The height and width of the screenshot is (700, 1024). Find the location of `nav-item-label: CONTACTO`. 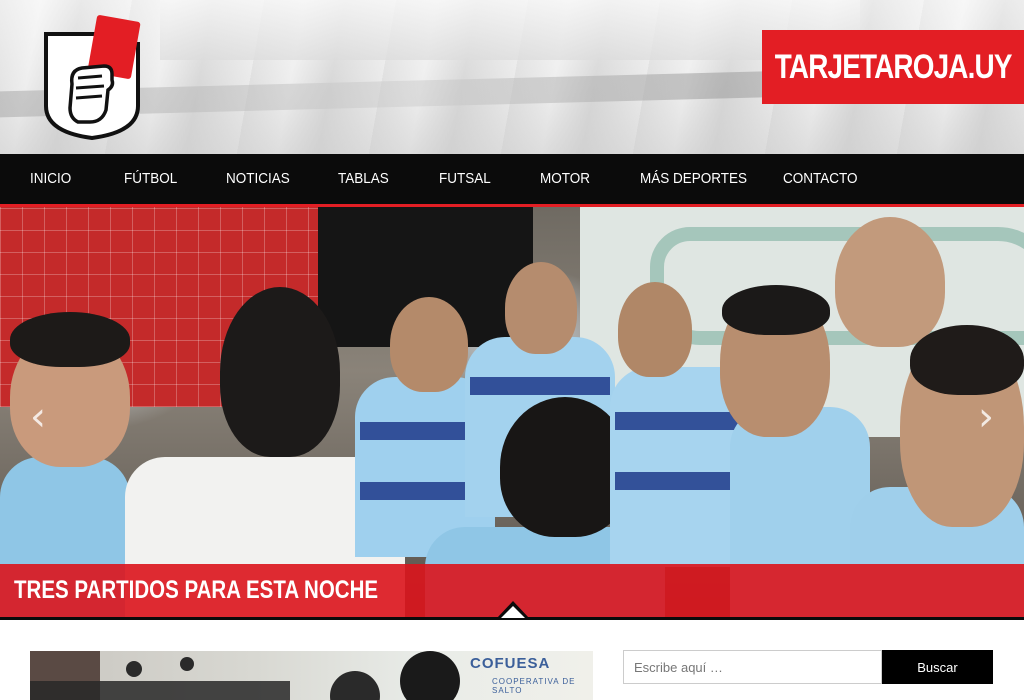

nav-item-label: CONTACTO is located at coordinates (820, 178).